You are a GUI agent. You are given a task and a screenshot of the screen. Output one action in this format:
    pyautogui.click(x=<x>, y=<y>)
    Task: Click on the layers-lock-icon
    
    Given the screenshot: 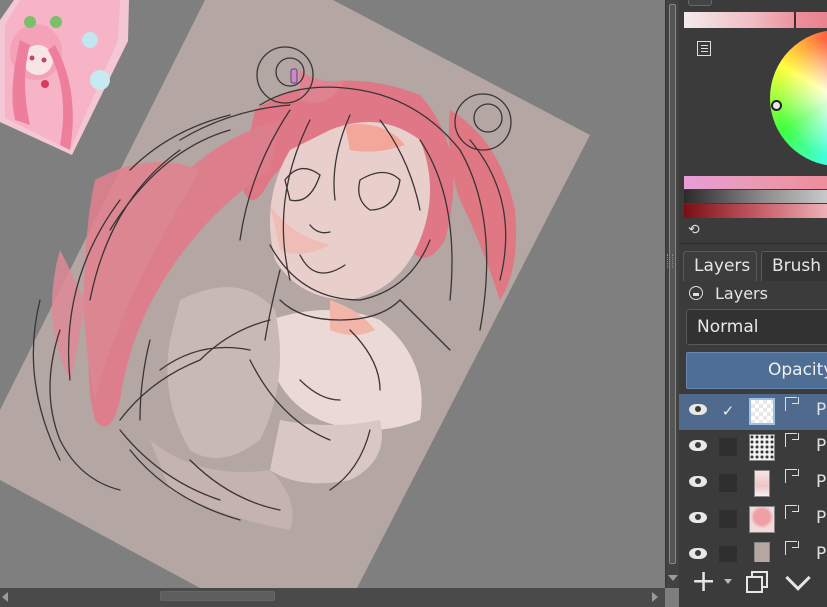 What is the action you would take?
    pyautogui.click(x=696, y=293)
    